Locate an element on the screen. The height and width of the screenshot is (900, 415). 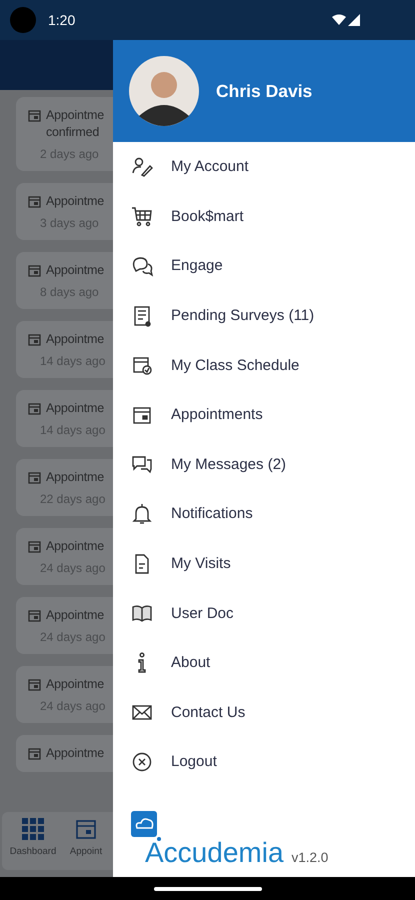
user-name: Chris Davis is located at coordinates (264, 91).